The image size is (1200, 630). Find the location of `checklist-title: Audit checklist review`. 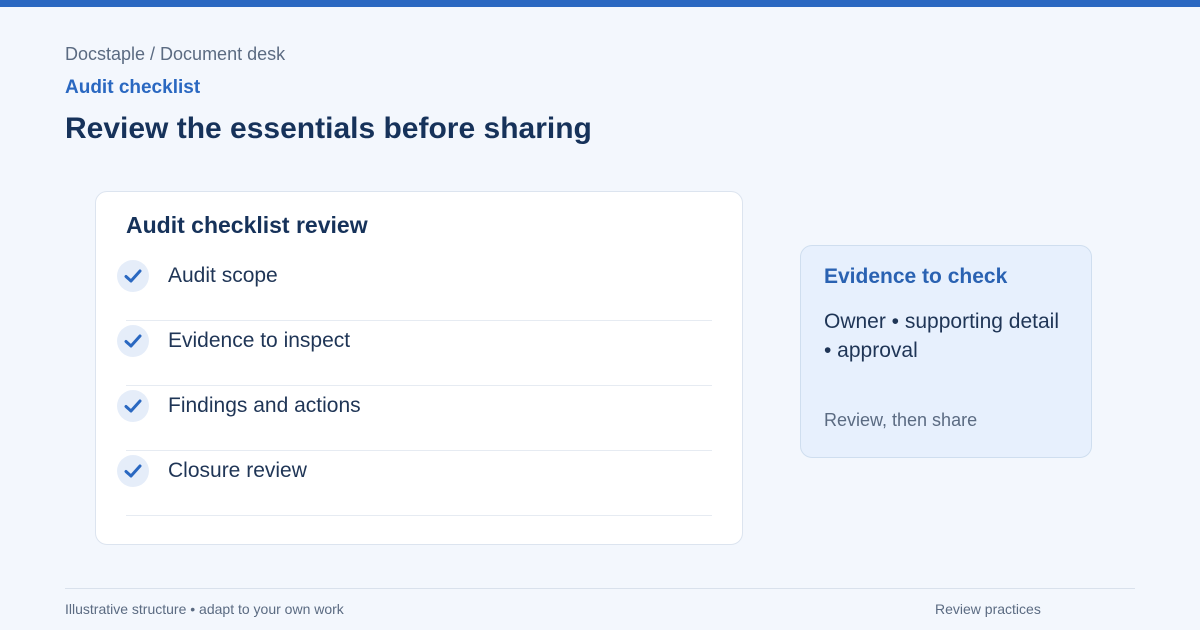

checklist-title: Audit checklist review is located at coordinates (247, 225).